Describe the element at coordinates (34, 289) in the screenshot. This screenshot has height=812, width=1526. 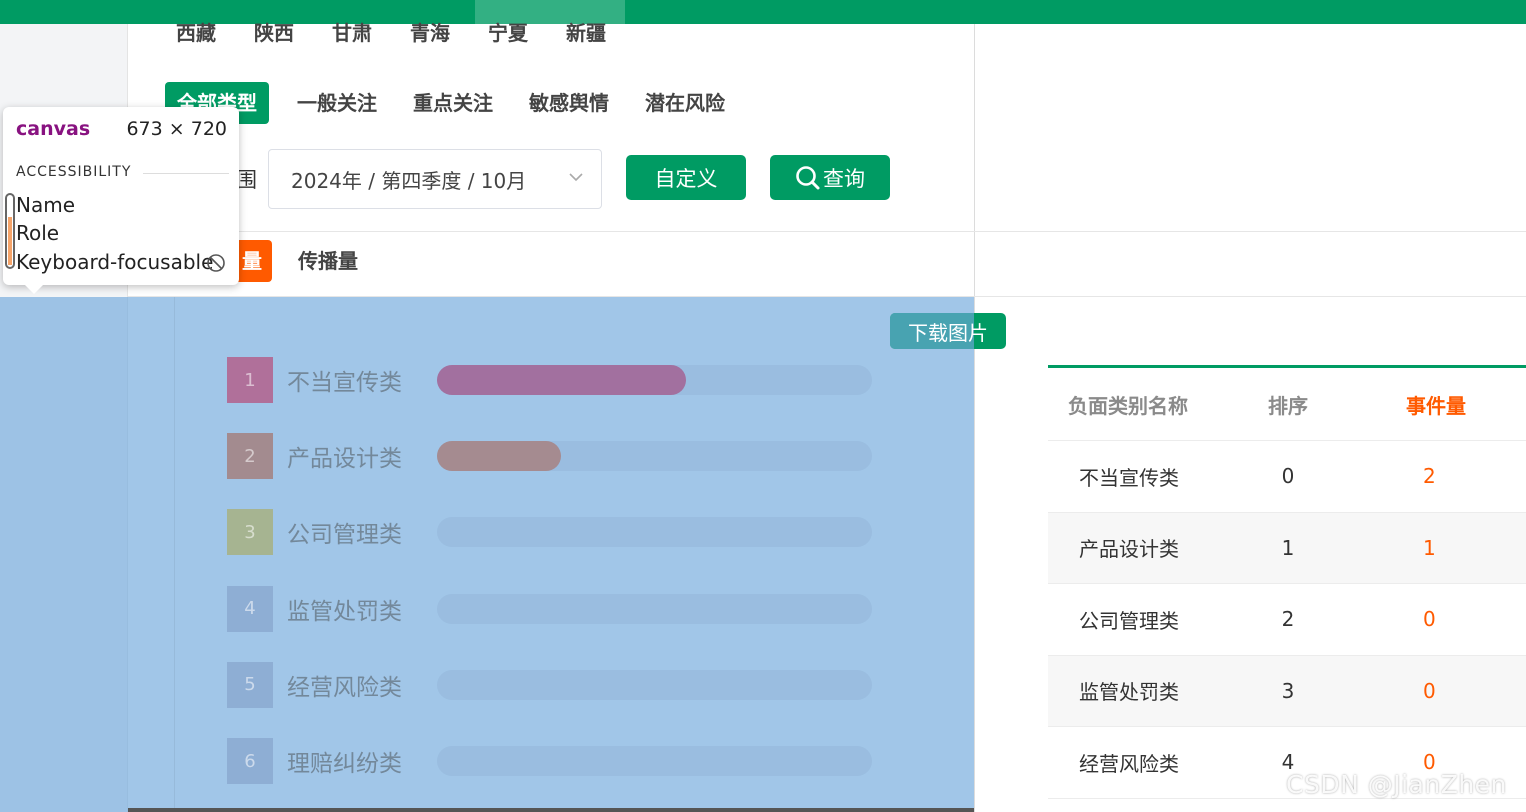
I see `tooltip-arrow` at that location.